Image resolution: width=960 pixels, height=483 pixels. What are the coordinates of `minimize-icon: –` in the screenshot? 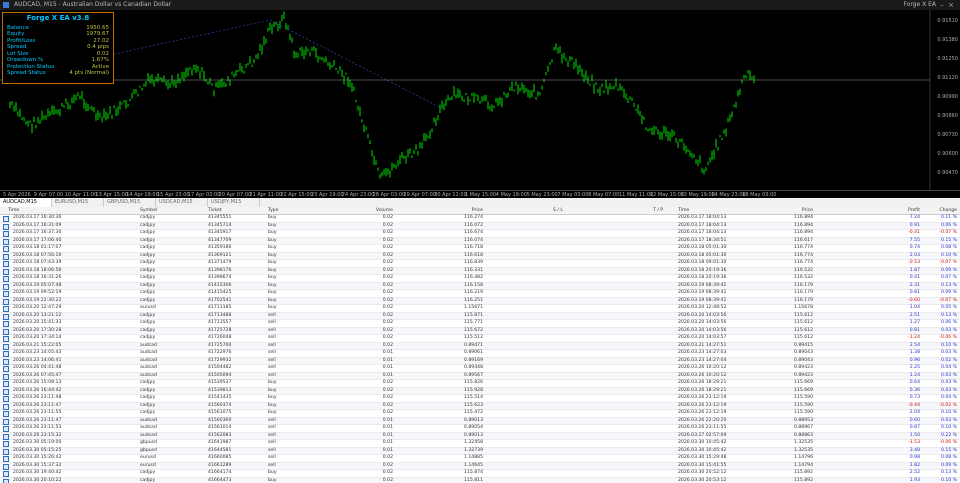 It's located at (942, 5).